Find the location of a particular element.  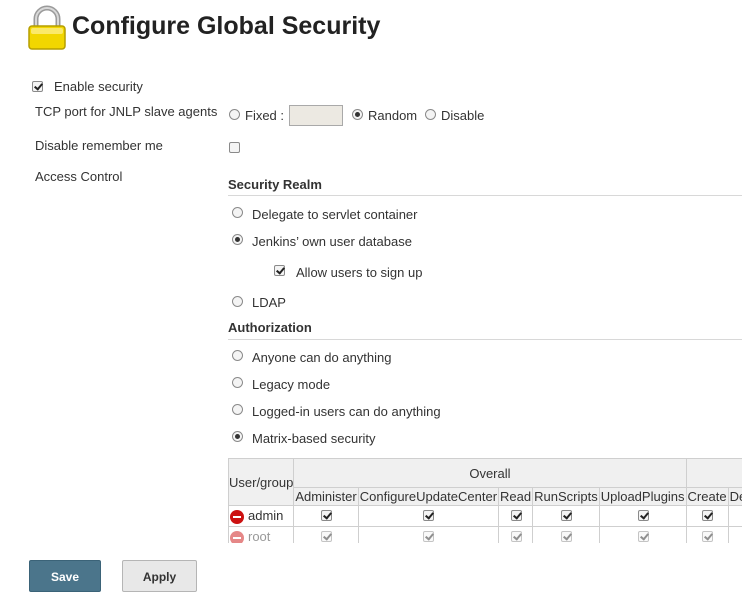

auth-anyone-label: Anyone can do anything is located at coordinates (322, 357).